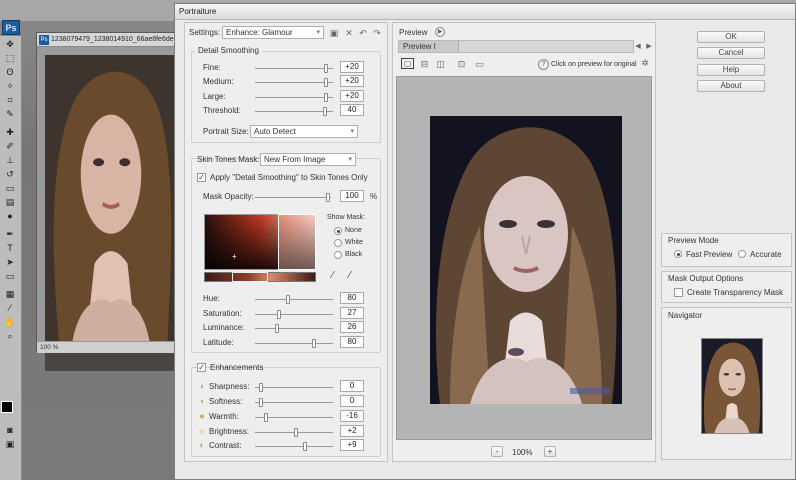  I want to click on history-brush-tool-icon: ↺, so click(10, 174).